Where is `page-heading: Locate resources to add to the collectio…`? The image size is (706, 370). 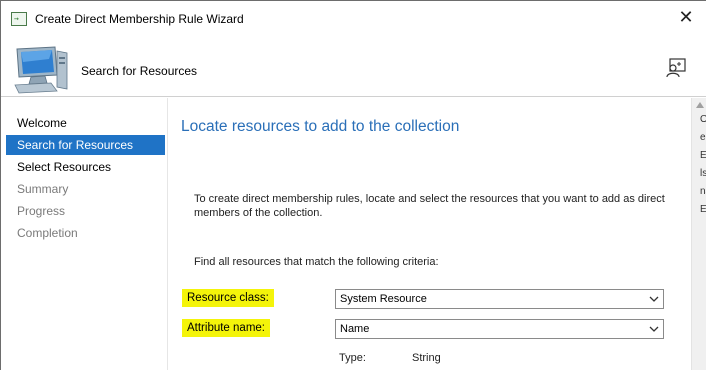
page-heading: Locate resources to add to the collectio… is located at coordinates (320, 126).